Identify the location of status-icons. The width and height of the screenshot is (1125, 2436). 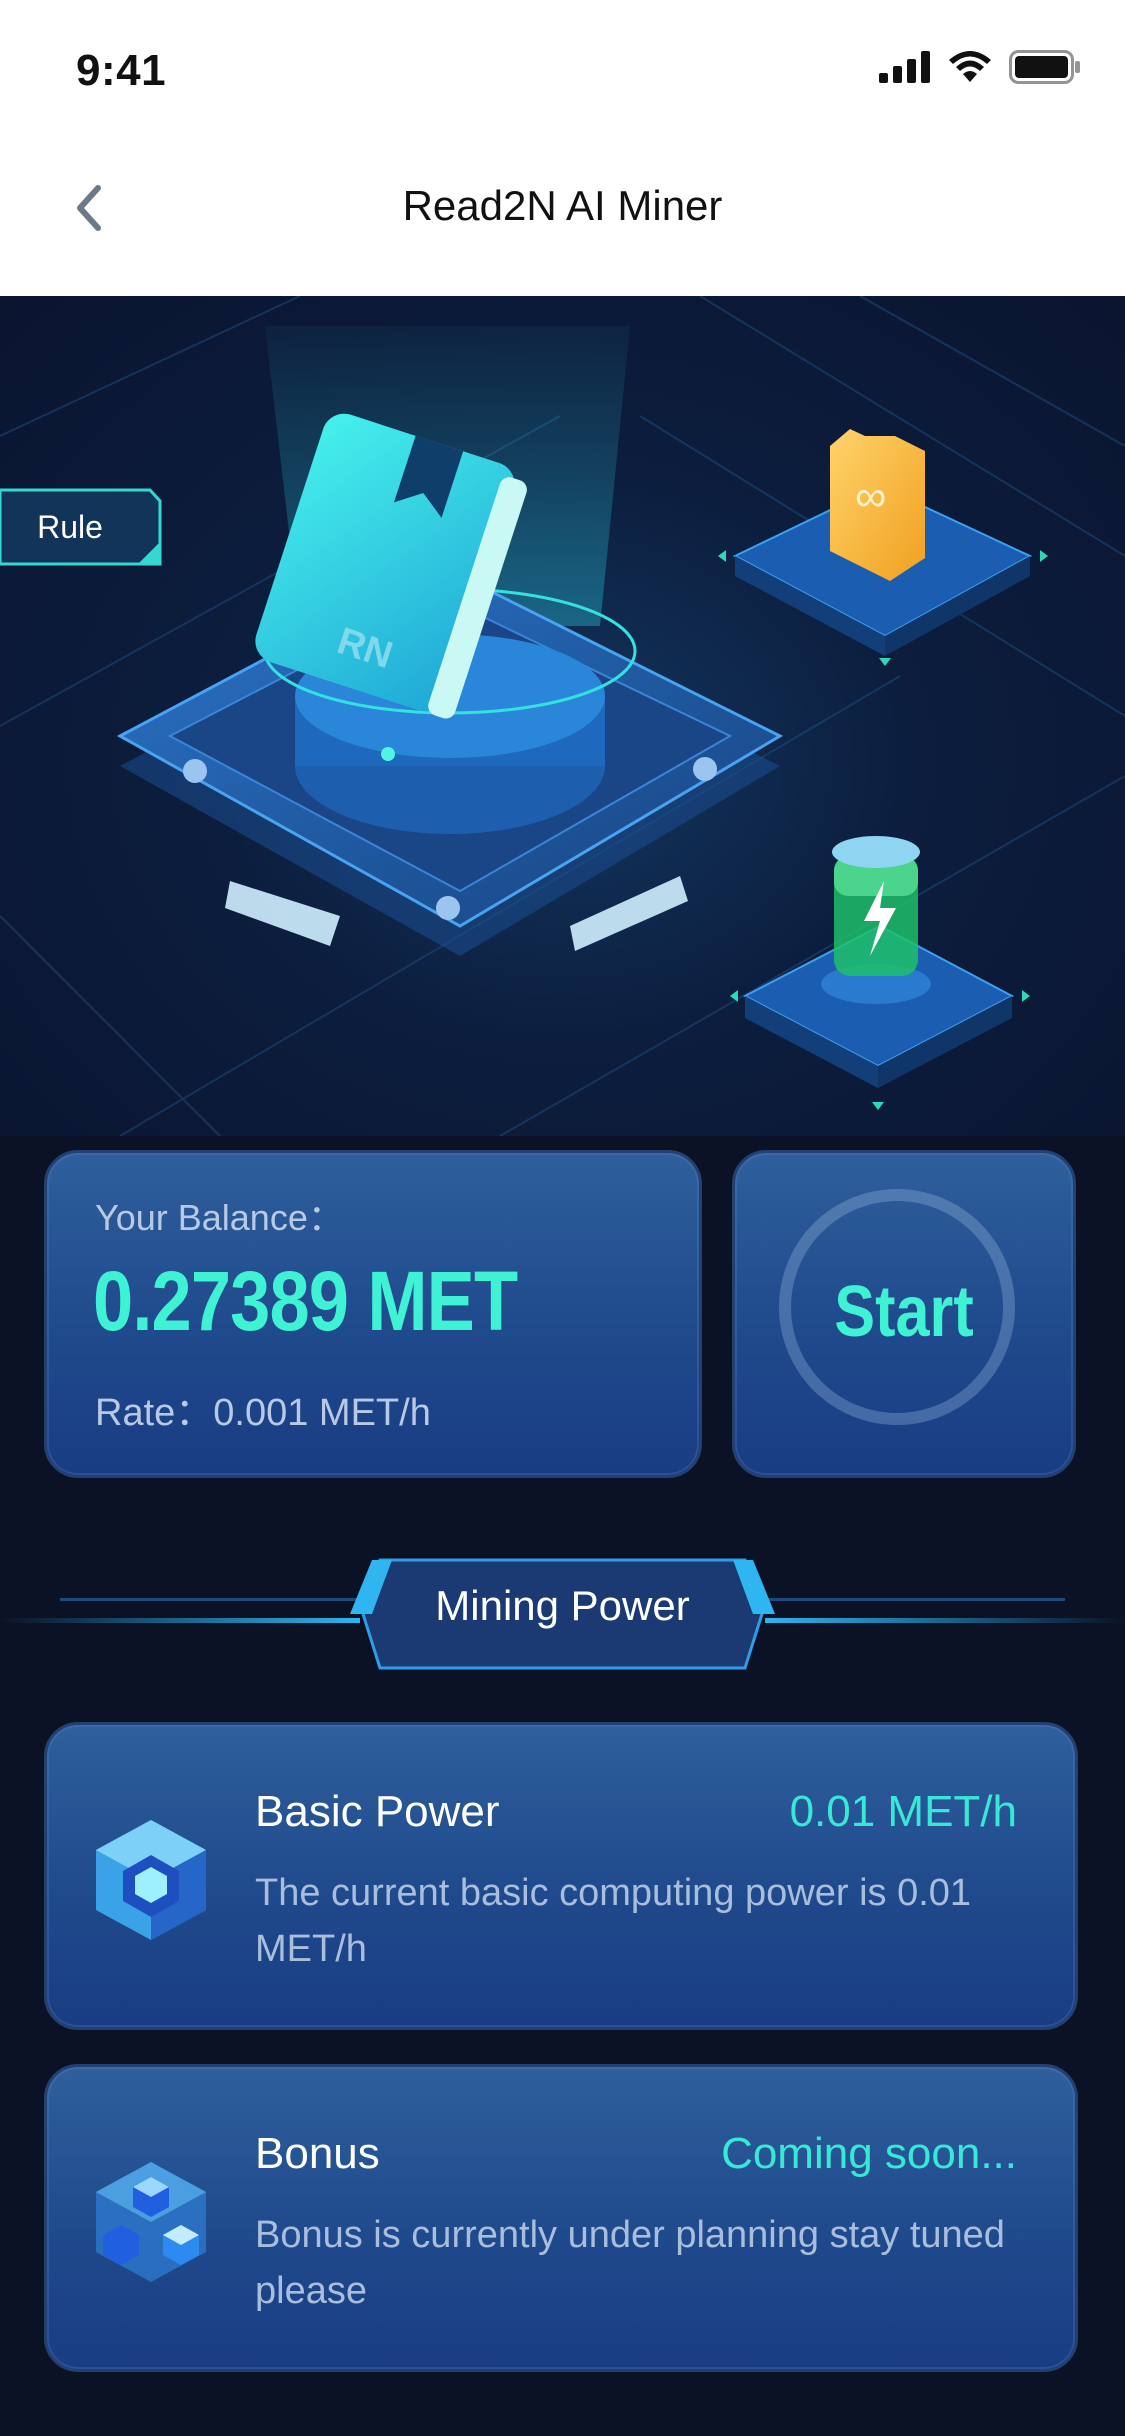
(980, 67).